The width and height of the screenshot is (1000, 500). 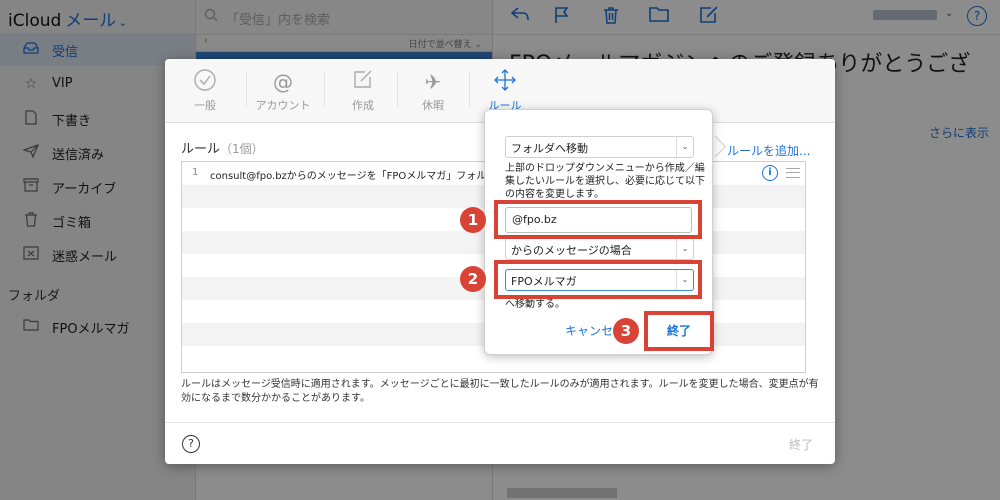 I want to click on tab-account: @ アカウント, so click(x=283, y=94).